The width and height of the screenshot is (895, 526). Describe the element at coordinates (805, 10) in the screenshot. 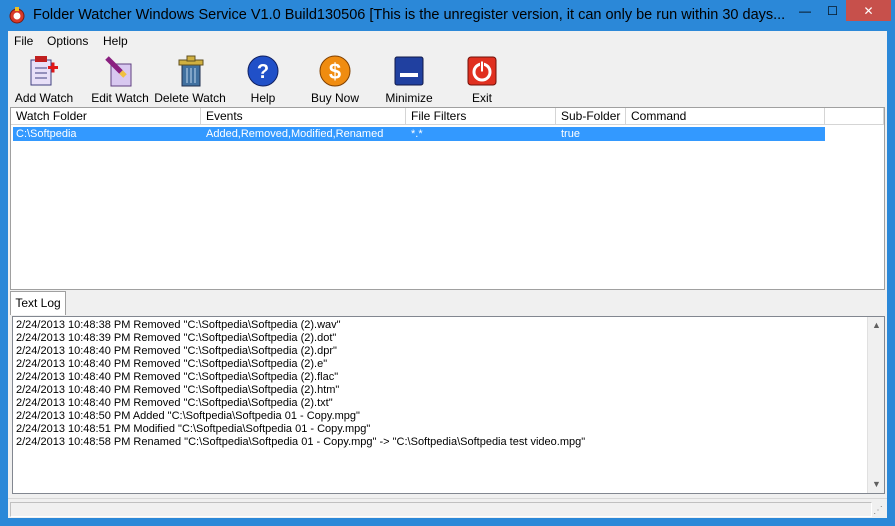

I see `window-minimize-button: —` at that location.